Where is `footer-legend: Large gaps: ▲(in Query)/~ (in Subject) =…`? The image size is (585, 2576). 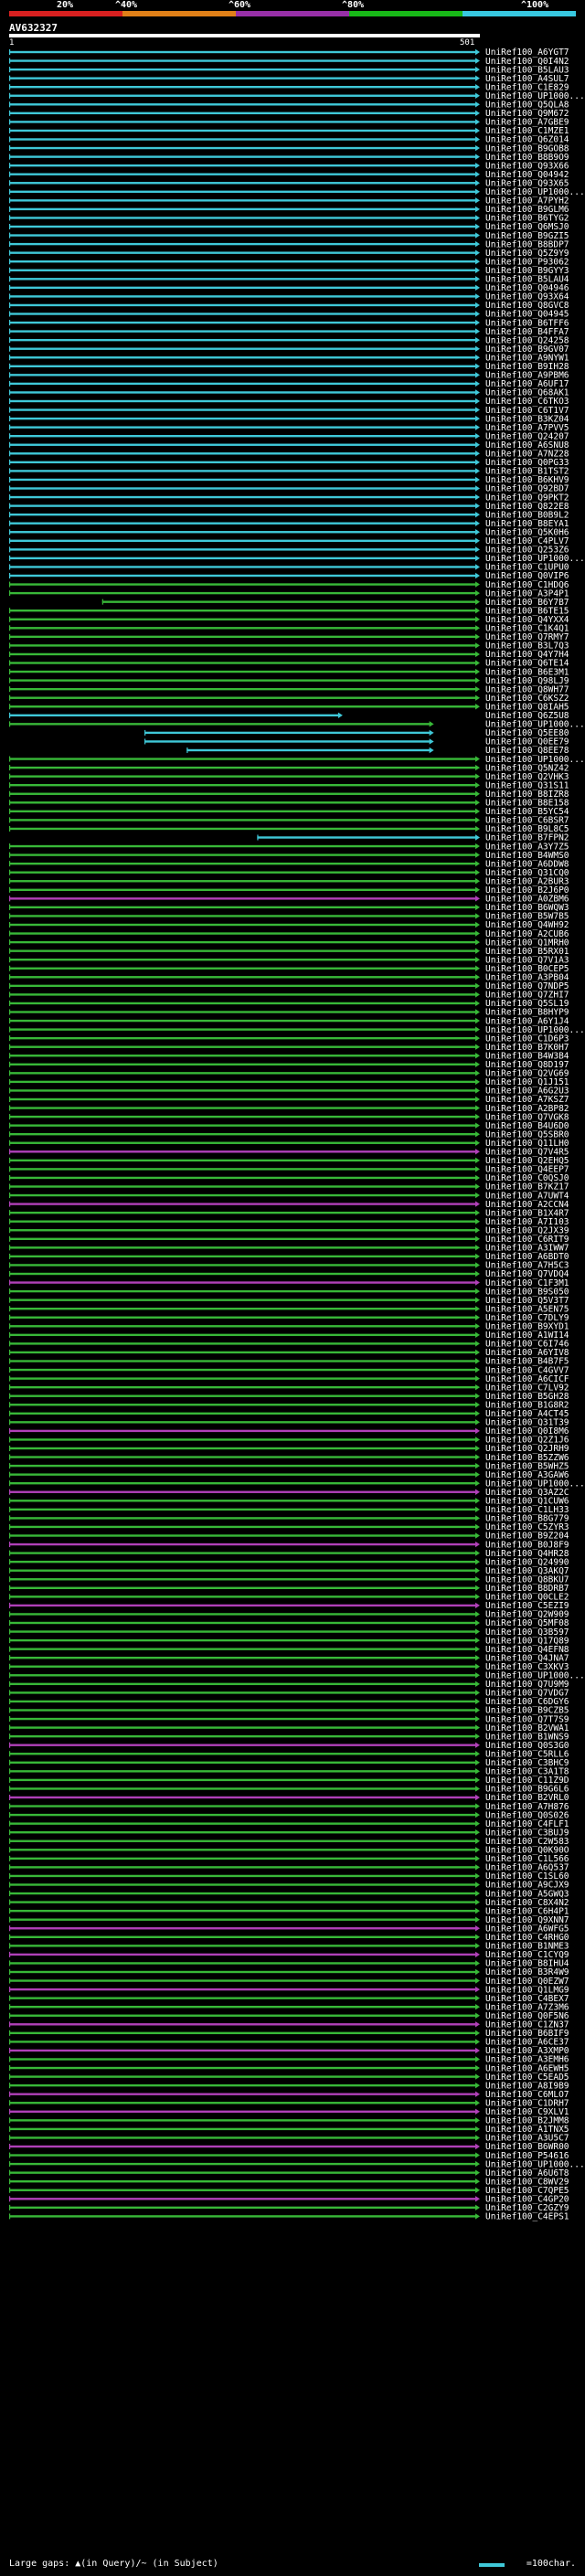
footer-legend: Large gaps: ▲(in Query)/~ (in Subject) =… is located at coordinates (293, 2566).